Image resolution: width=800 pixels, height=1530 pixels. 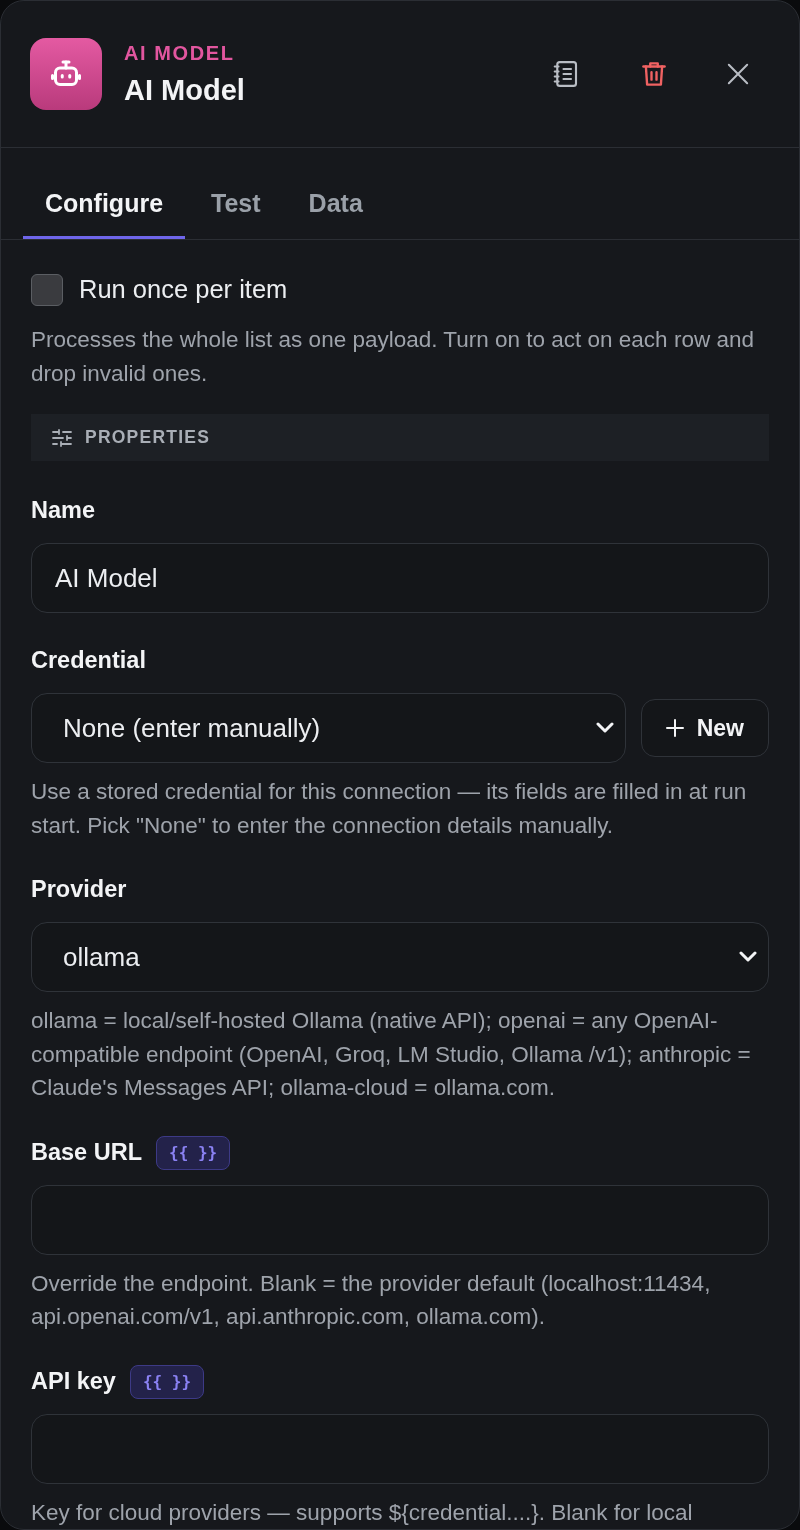 I want to click on help-text: Use a stored credential for this connection — its fields are filled in at run start. Pick "None" to enter the connection details manually., so click(x=389, y=809).